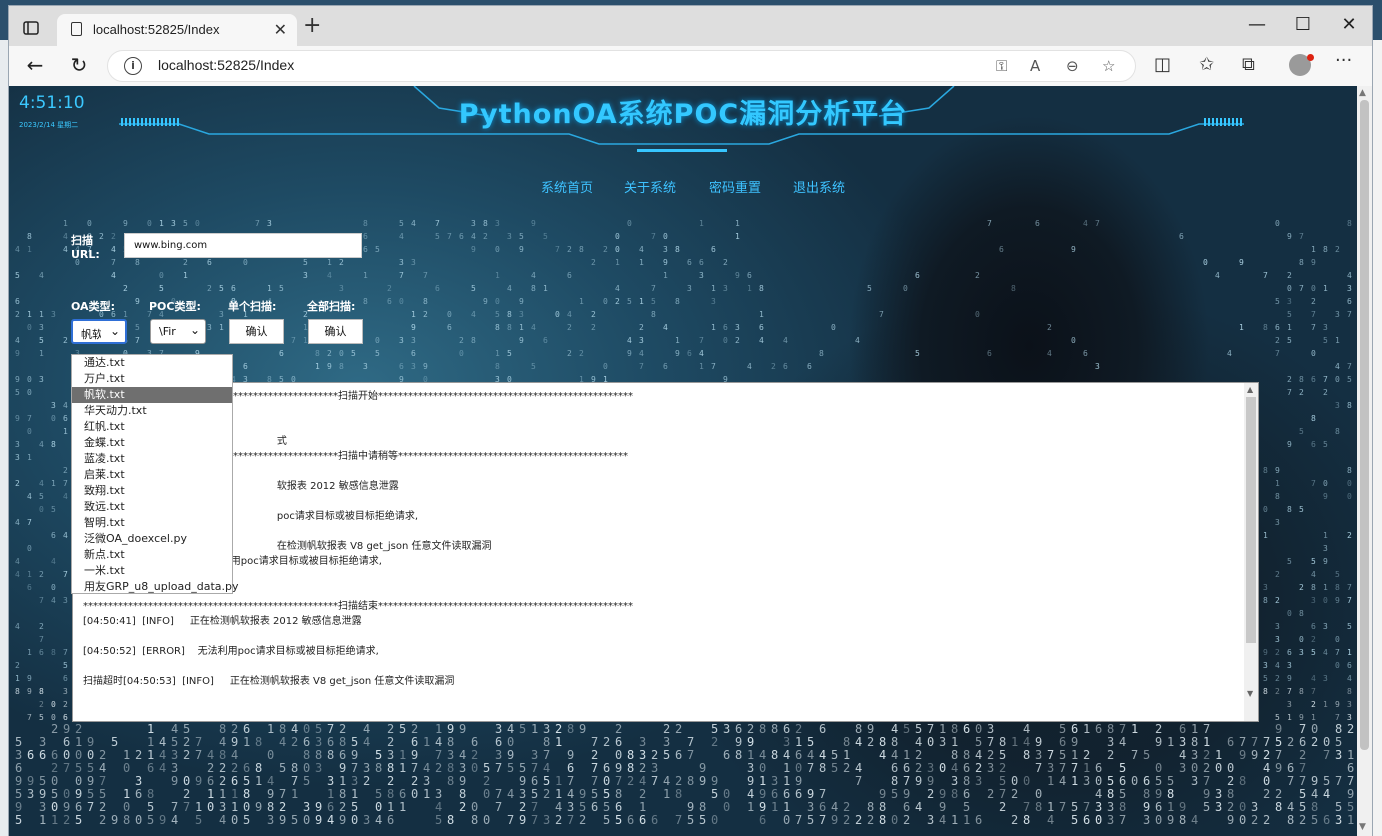 This screenshot has height=836, width=1382. Describe the element at coordinates (256, 331) in the screenshot. I see `single-scan-confirm-button: 确认` at that location.